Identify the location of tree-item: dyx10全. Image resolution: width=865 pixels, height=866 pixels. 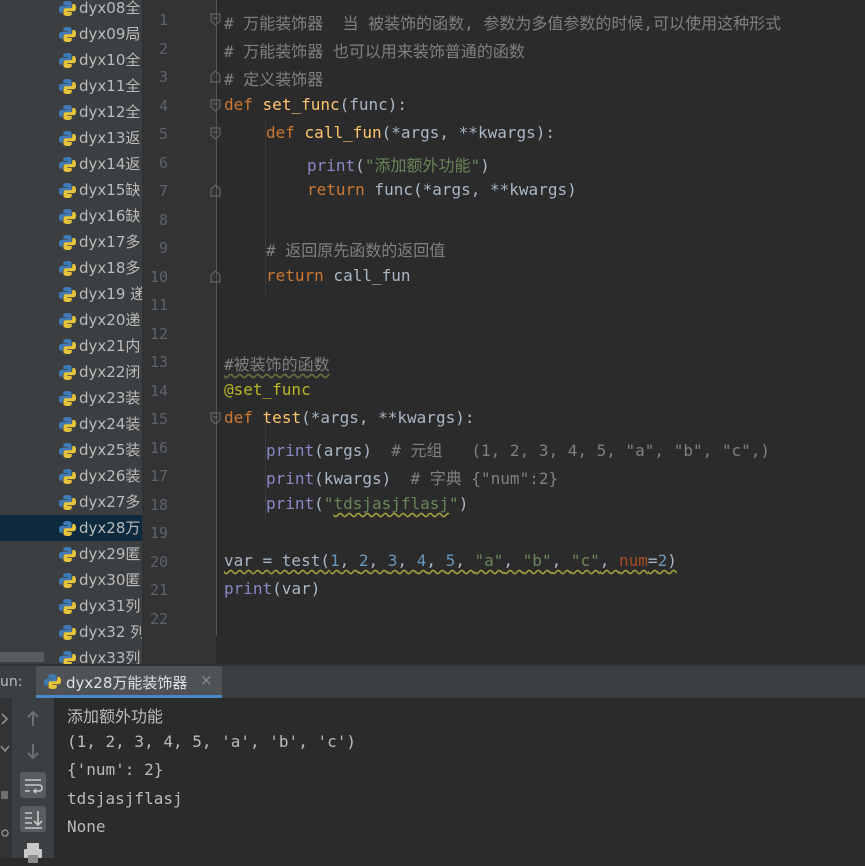
(71, 60).